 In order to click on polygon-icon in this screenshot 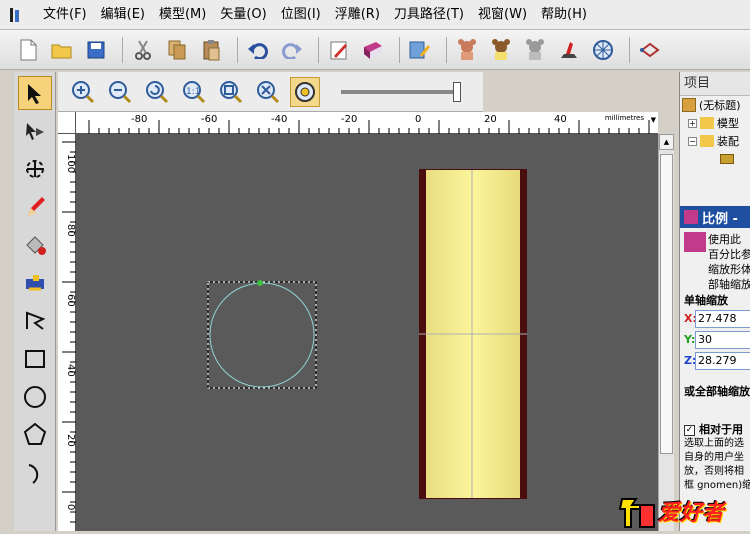, I will do `click(35, 435)`.